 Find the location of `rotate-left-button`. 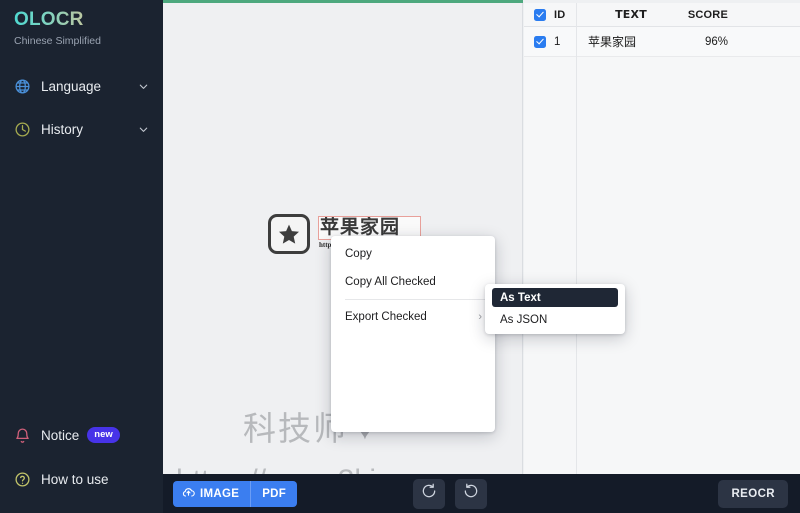

rotate-left-button is located at coordinates (428, 493).